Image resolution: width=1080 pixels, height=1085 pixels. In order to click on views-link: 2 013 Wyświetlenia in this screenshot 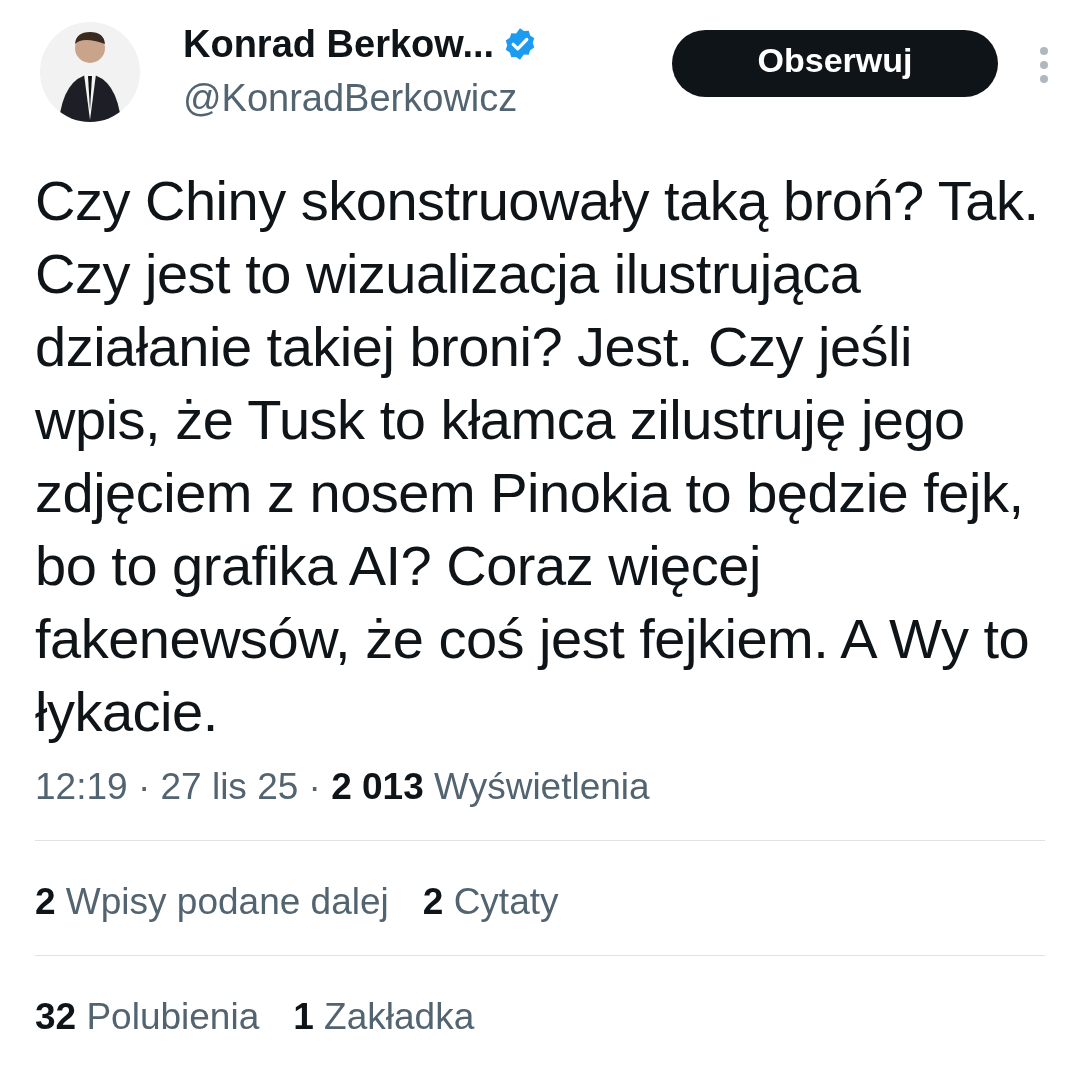, I will do `click(490, 787)`.